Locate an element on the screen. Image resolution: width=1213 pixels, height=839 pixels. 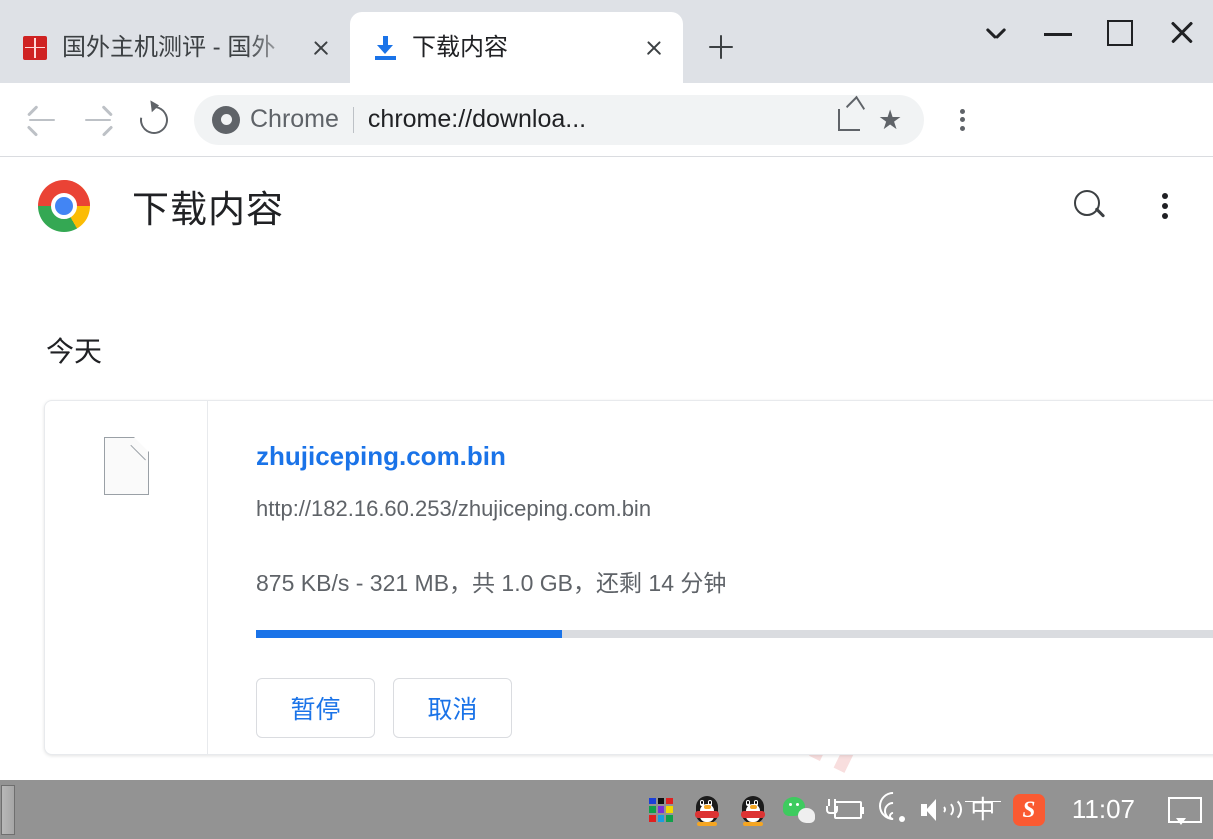
more-actions-icon is located at coordinates (1166, 206).